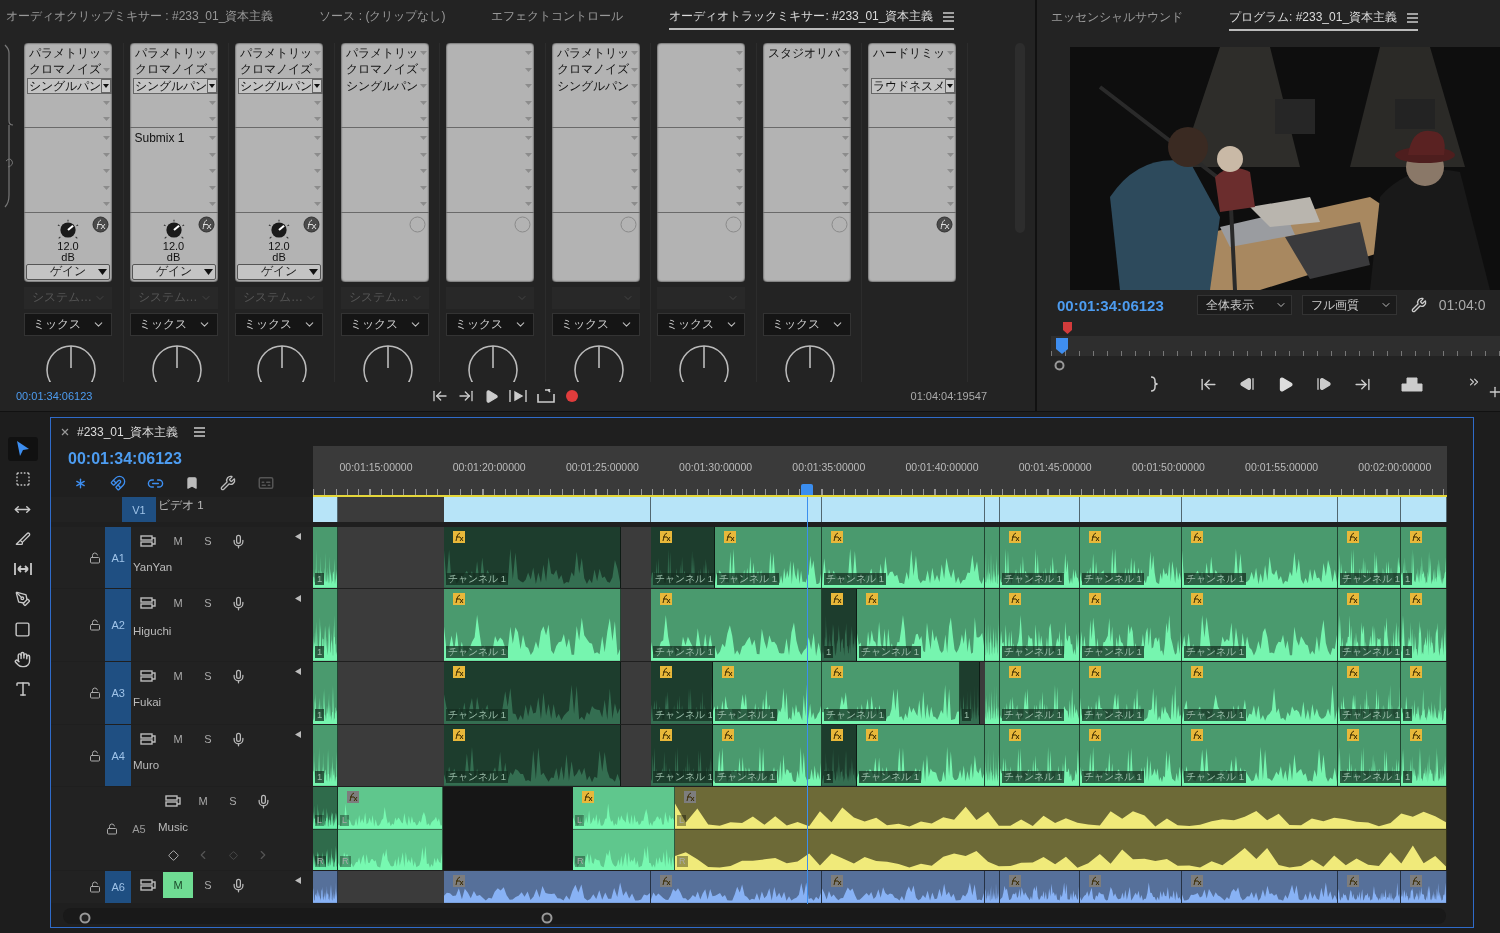 This screenshot has height=933, width=1500. I want to click on track-target: A5, so click(139, 828).